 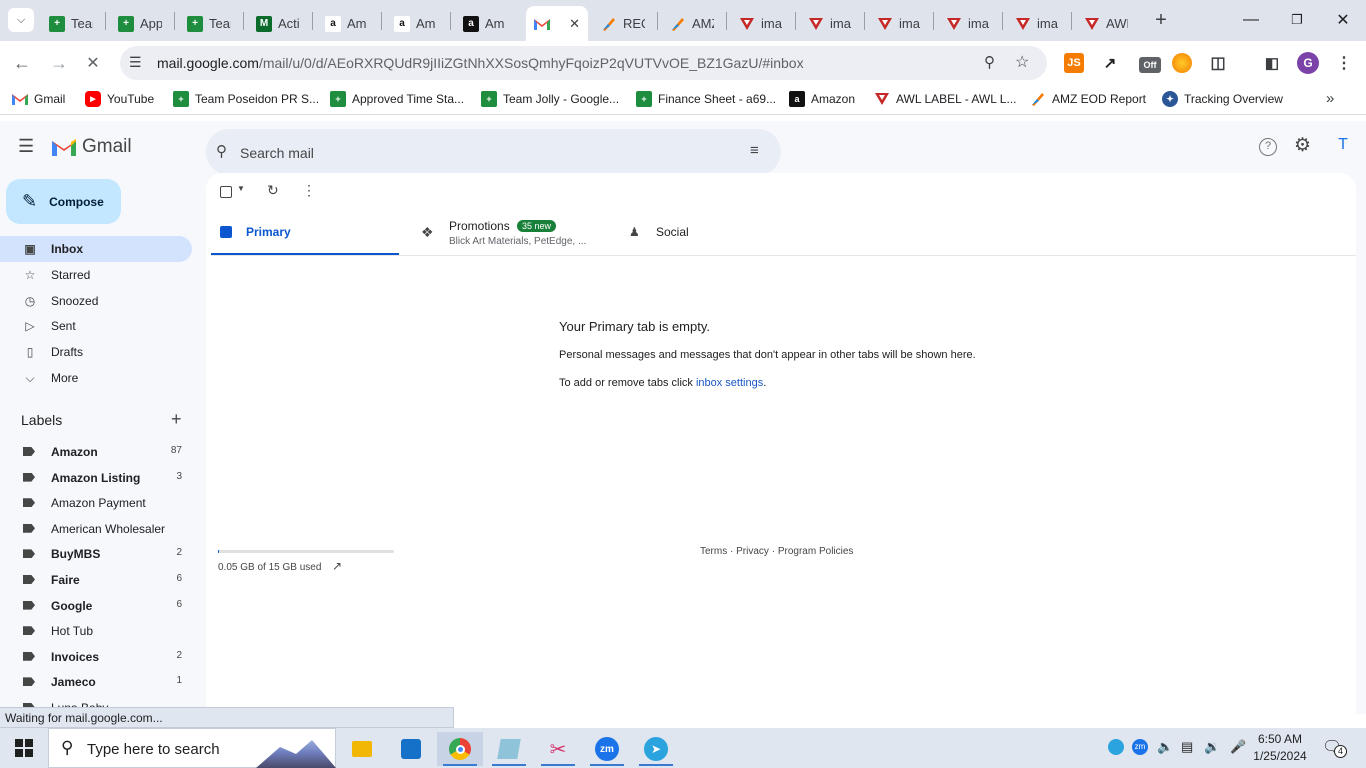 What do you see at coordinates (752, 551) in the screenshot?
I see `privacy-link: Privacy` at bounding box center [752, 551].